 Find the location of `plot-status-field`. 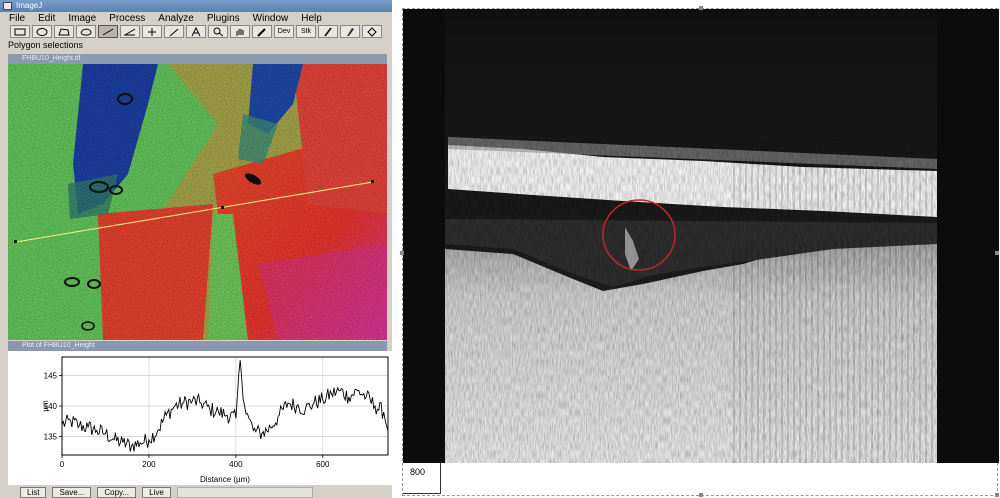

plot-status-field is located at coordinates (244, 492).